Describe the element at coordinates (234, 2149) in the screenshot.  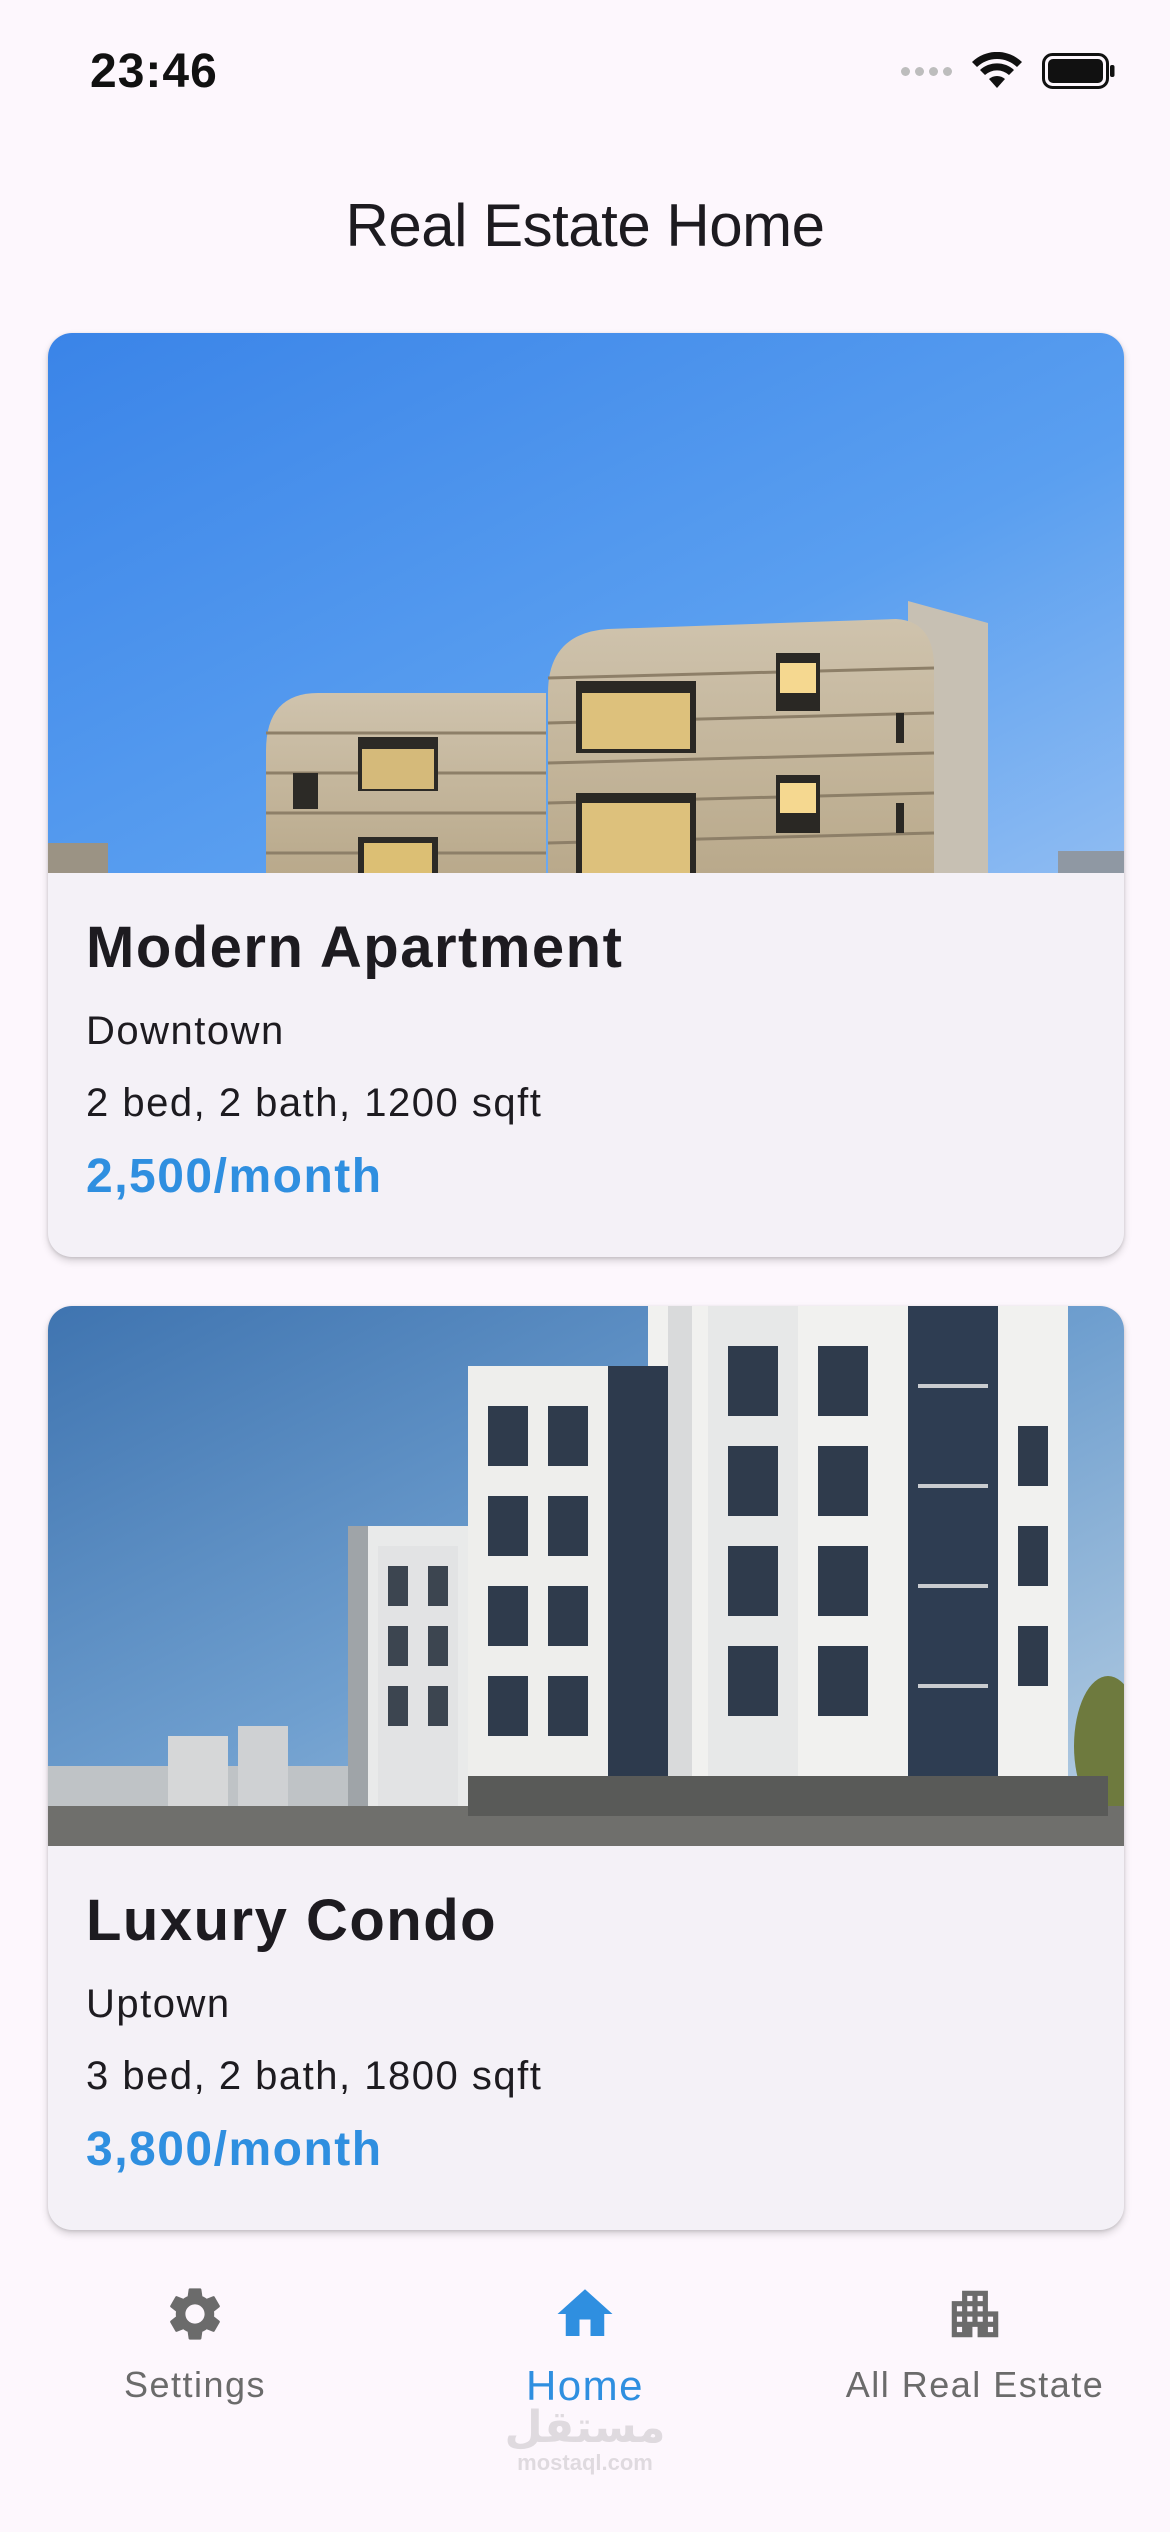
I see `listing-price: 3,800/month` at that location.